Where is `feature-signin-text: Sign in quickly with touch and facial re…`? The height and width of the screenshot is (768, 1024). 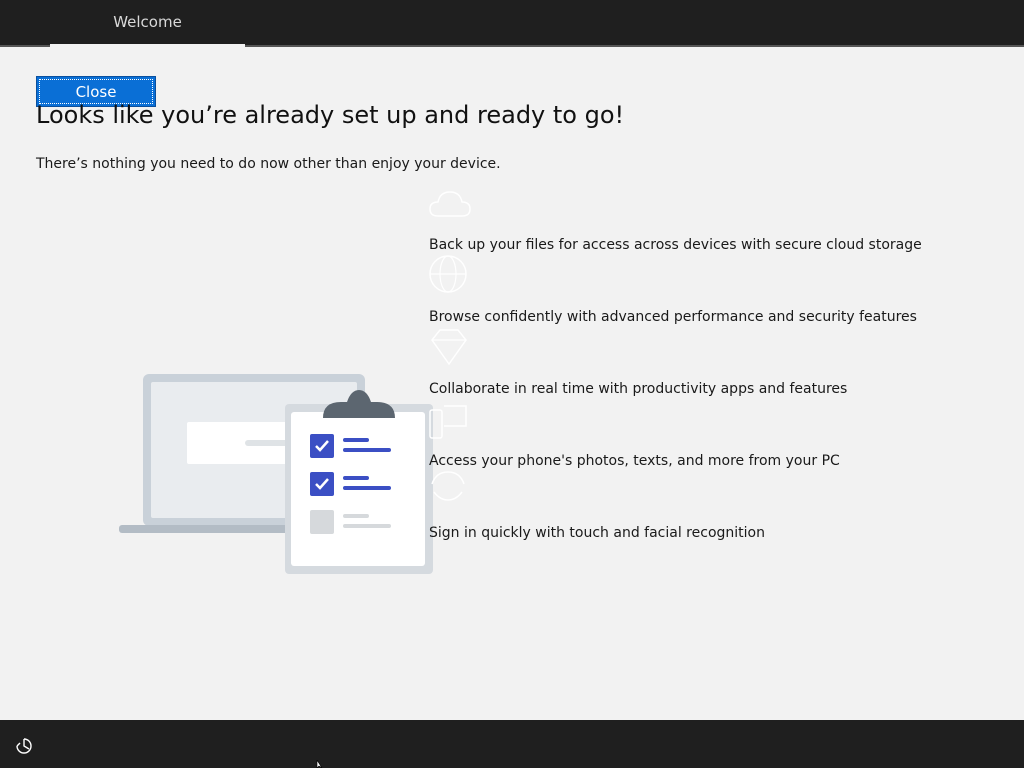 feature-signin-text: Sign in quickly with touch and facial re… is located at coordinates (597, 533).